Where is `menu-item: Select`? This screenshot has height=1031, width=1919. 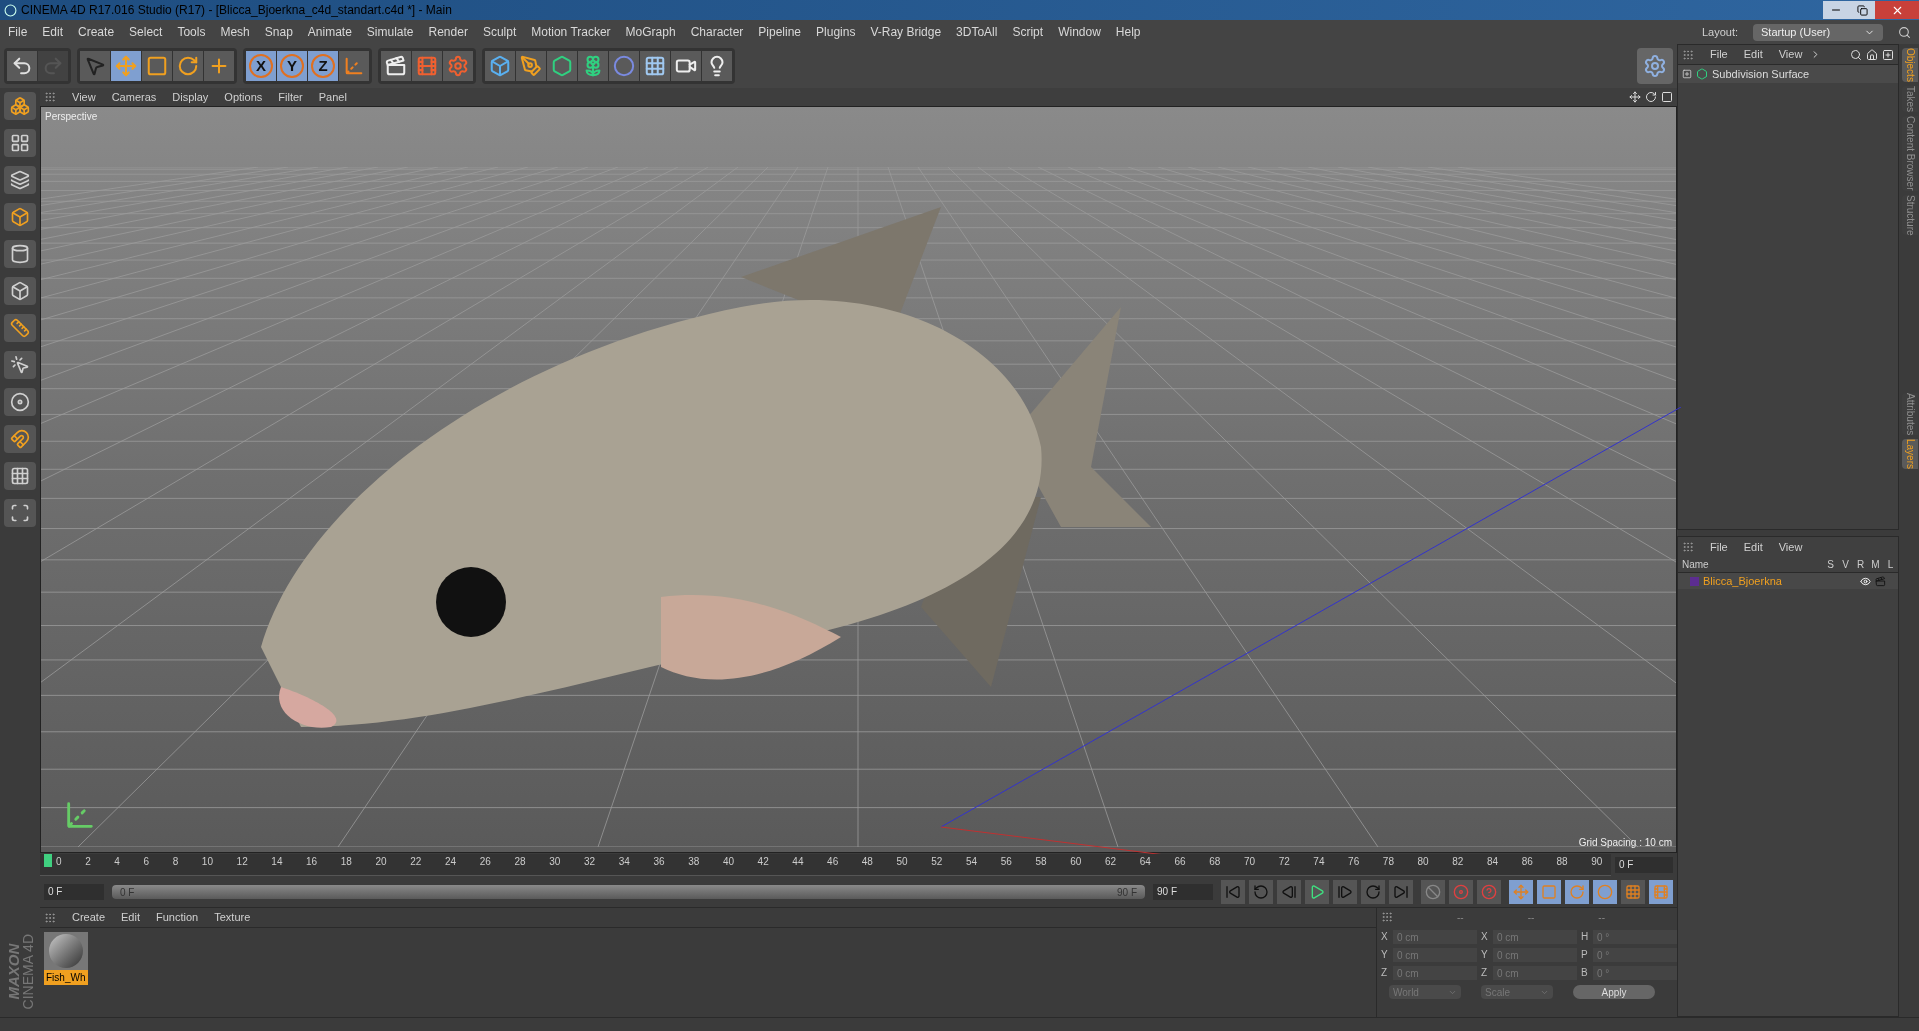
menu-item: Select is located at coordinates (146, 32).